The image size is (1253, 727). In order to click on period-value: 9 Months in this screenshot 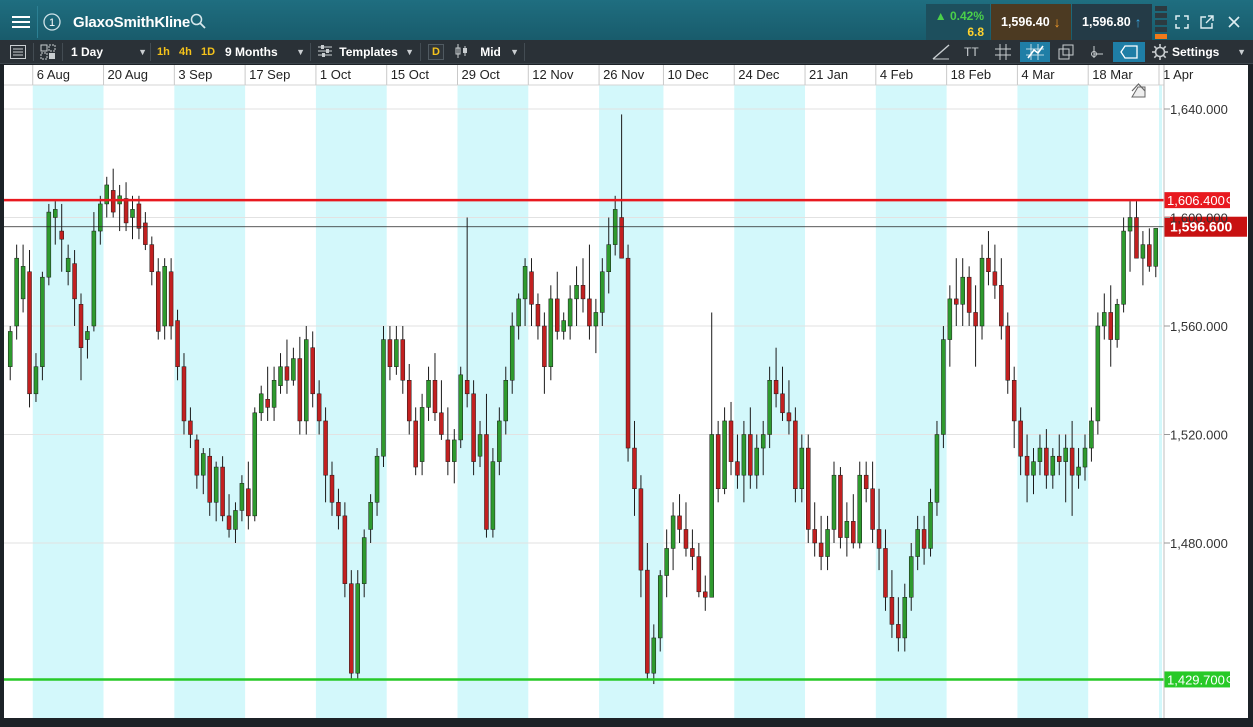, I will do `click(251, 52)`.